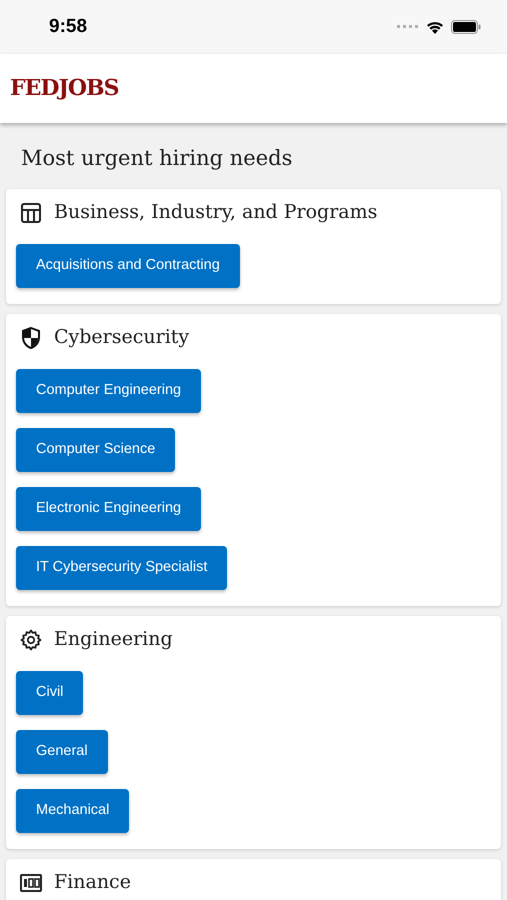 Image resolution: width=507 pixels, height=900 pixels. What do you see at coordinates (68, 26) in the screenshot?
I see `status-time: 9:58` at bounding box center [68, 26].